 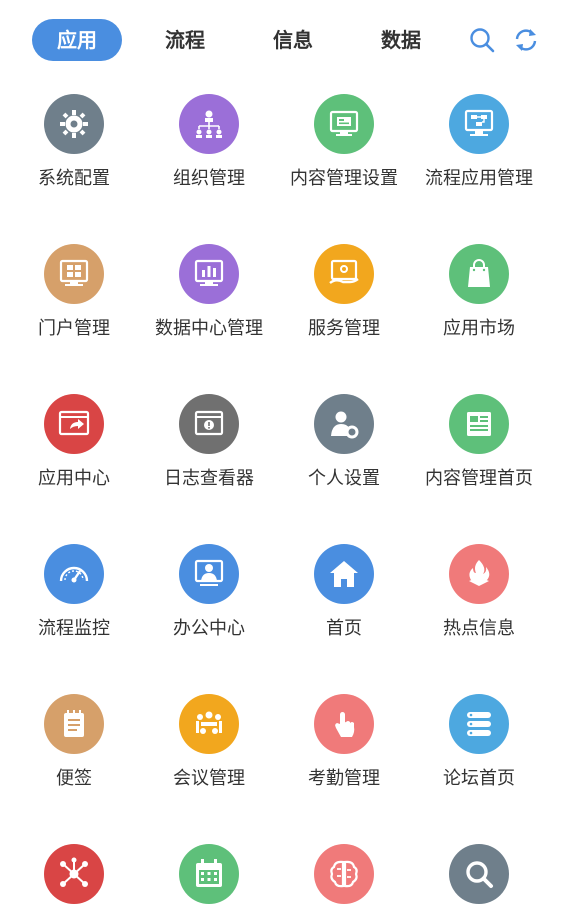 I want to click on app-item-notepad: 便签, so click(x=74, y=742).